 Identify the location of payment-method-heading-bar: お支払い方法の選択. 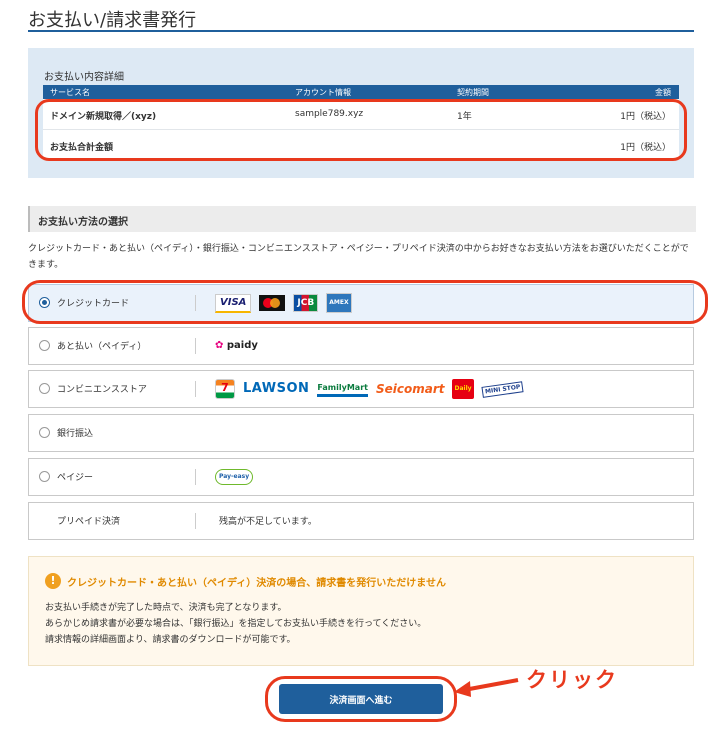
(362, 219).